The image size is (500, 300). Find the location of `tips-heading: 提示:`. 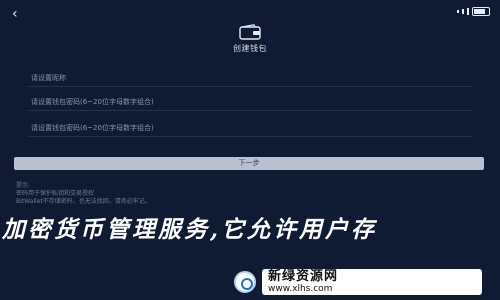

tips-heading: 提示: is located at coordinates (23, 185).